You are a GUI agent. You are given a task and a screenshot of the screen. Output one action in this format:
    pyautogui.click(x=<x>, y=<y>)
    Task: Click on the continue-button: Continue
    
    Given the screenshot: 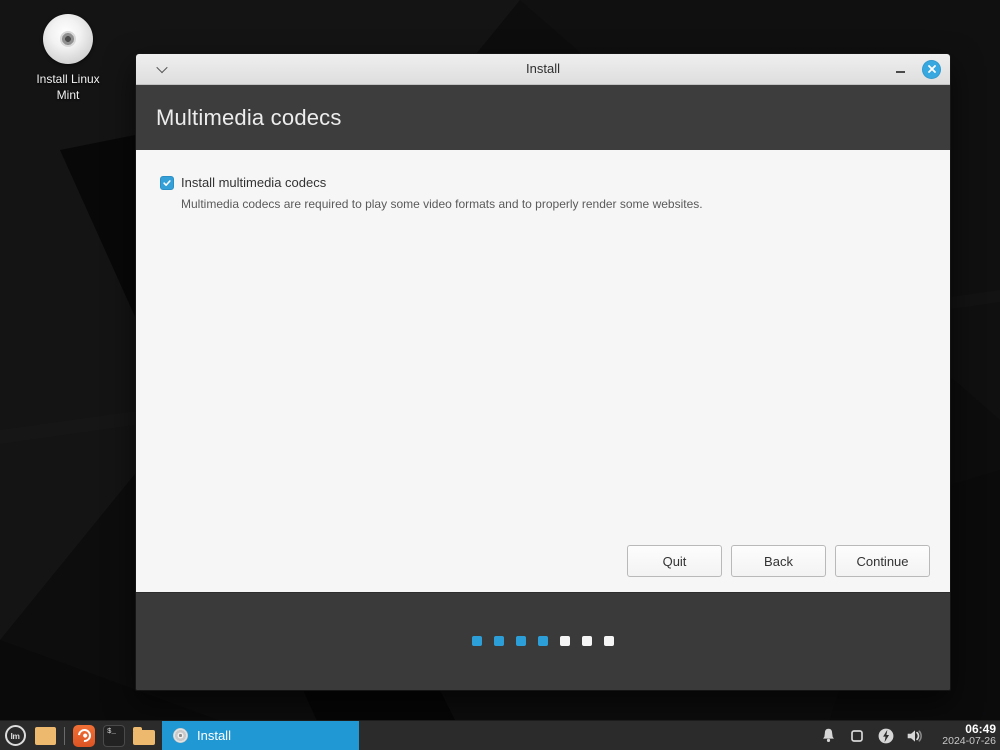 What is the action you would take?
    pyautogui.click(x=882, y=561)
    